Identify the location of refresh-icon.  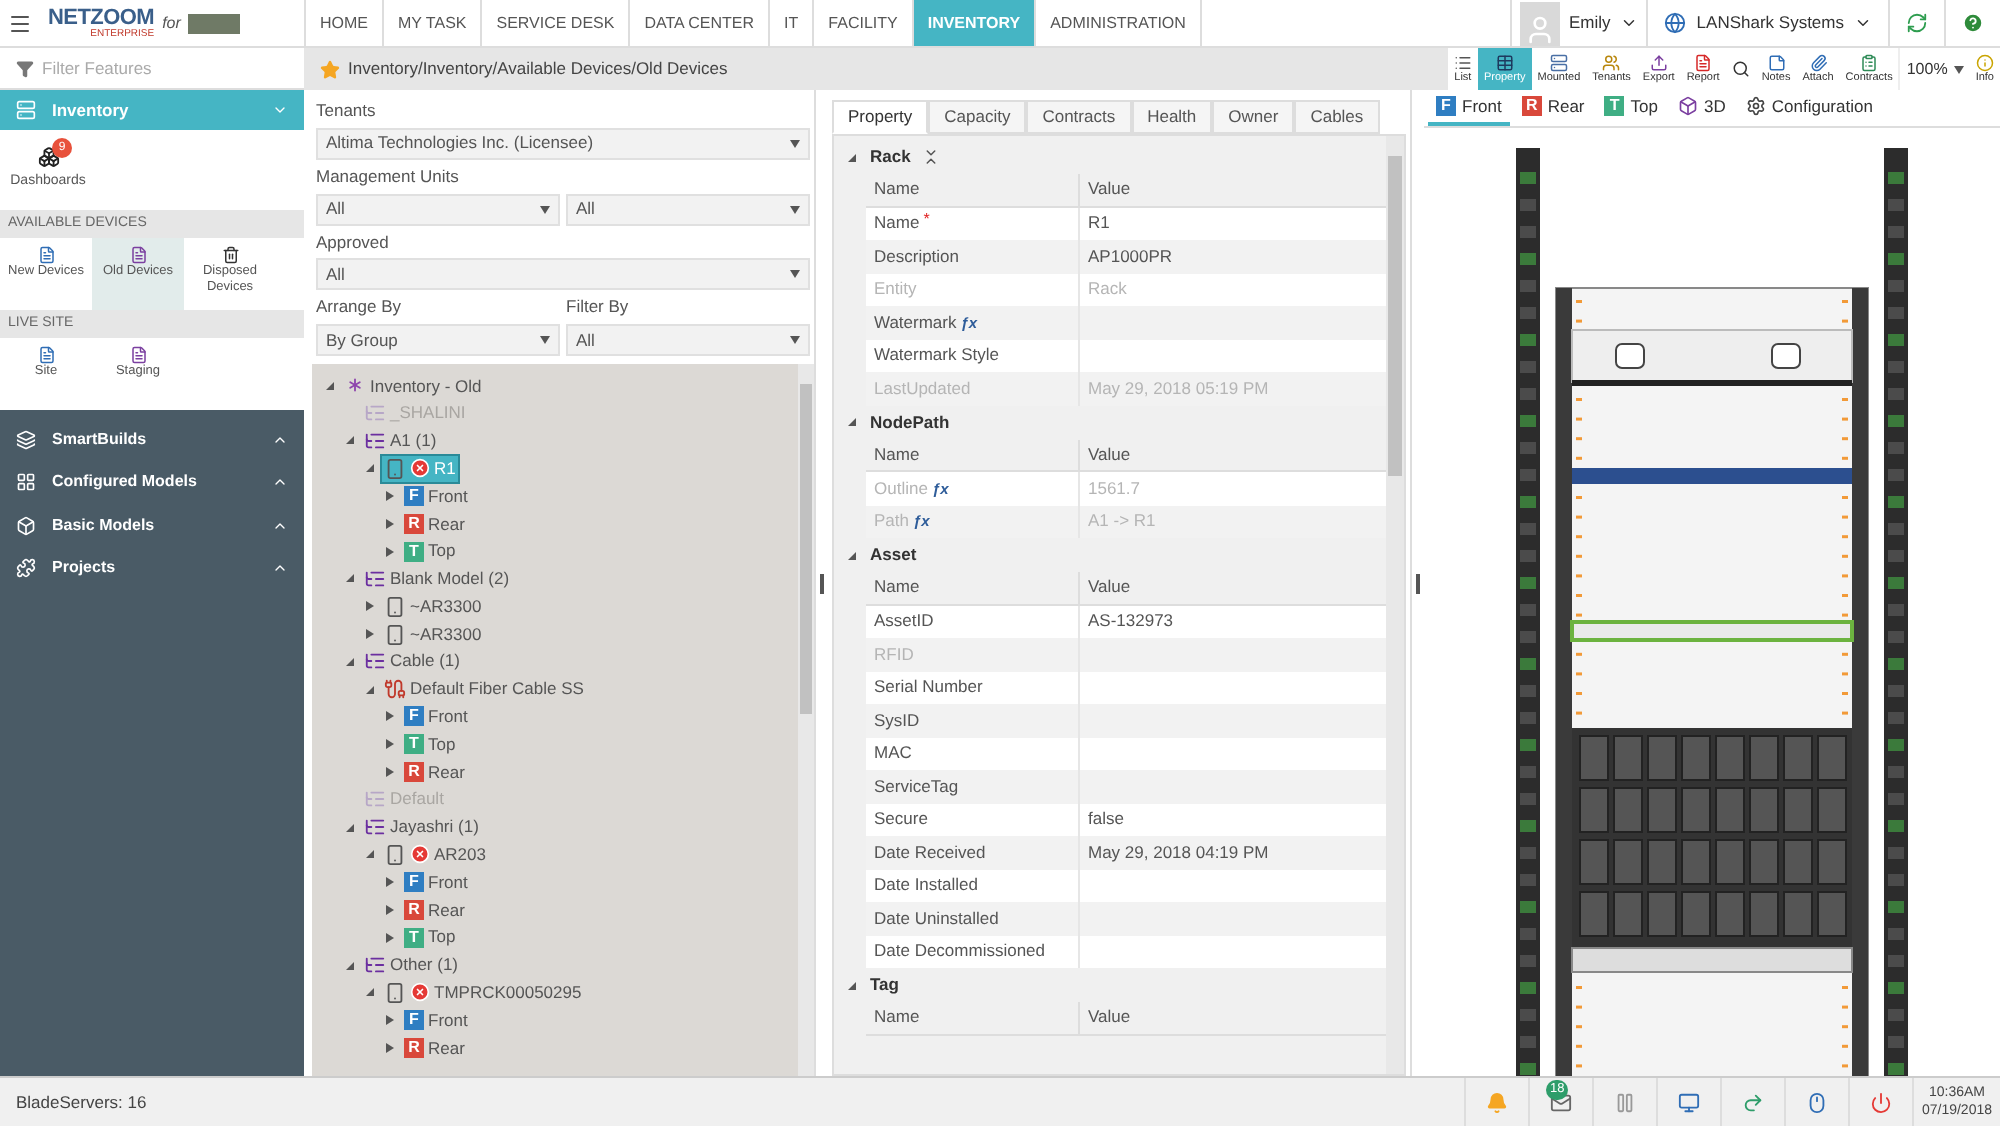
(1917, 23).